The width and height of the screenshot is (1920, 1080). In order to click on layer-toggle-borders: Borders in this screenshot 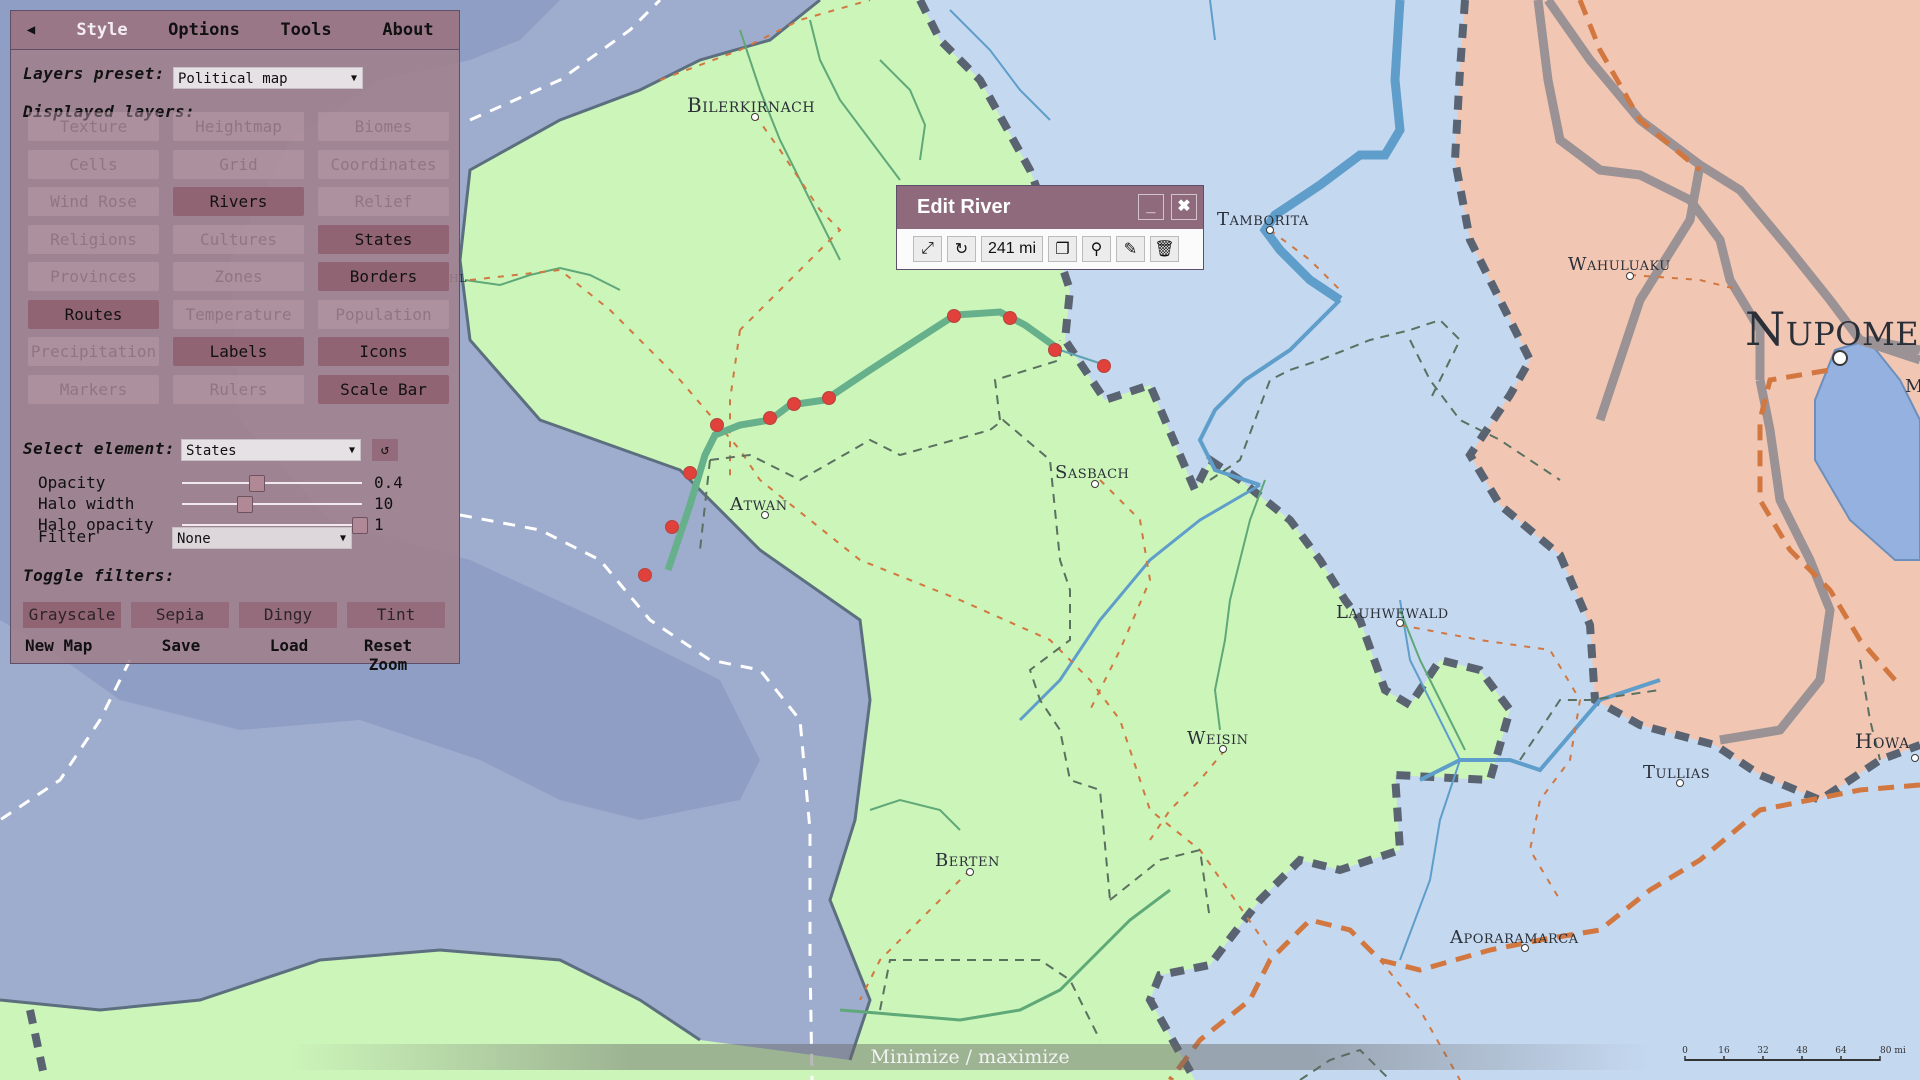, I will do `click(383, 276)`.